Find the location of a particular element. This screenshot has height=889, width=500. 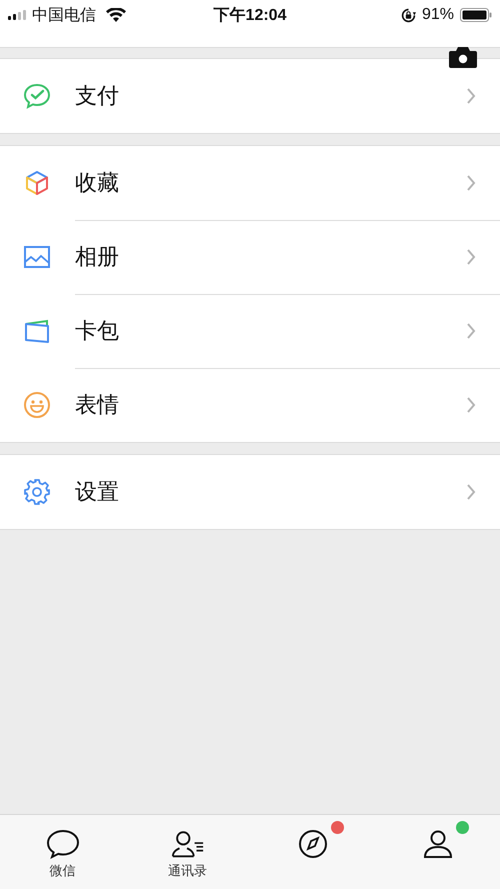

battery-percent: 91% is located at coordinates (438, 15).